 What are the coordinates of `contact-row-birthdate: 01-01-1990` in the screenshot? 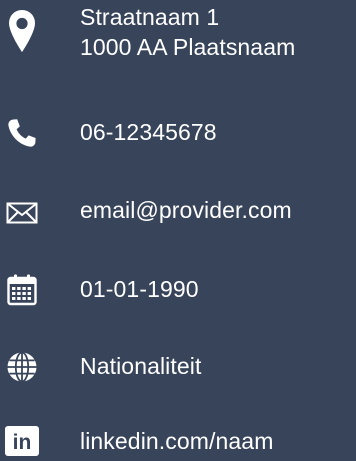 It's located at (178, 290).